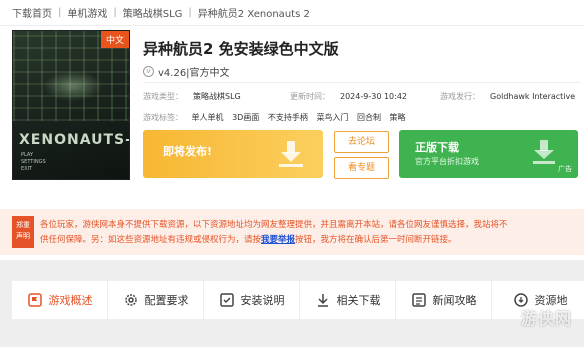 The image size is (584, 347). What do you see at coordinates (127, 140) in the screenshot?
I see `cover-logo-sub: -2` at bounding box center [127, 140].